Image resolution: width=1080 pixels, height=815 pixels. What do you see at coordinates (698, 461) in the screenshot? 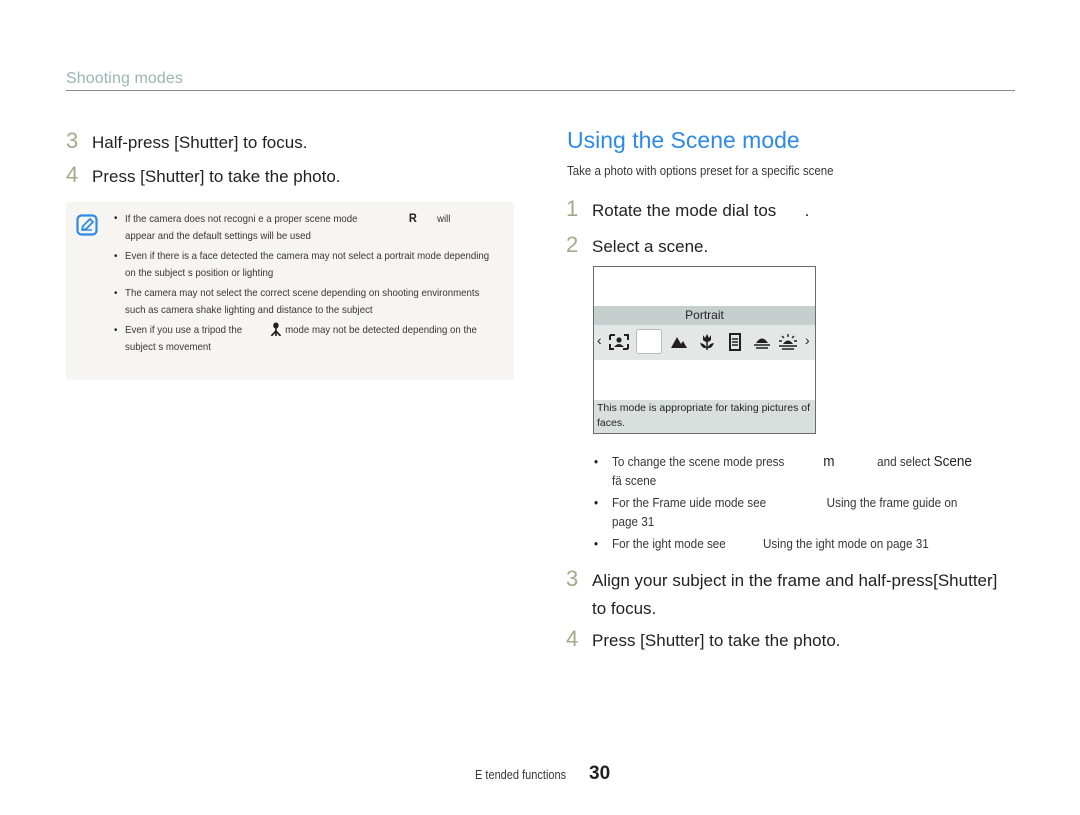
I see `tip-text: To change the scene mode press` at bounding box center [698, 461].